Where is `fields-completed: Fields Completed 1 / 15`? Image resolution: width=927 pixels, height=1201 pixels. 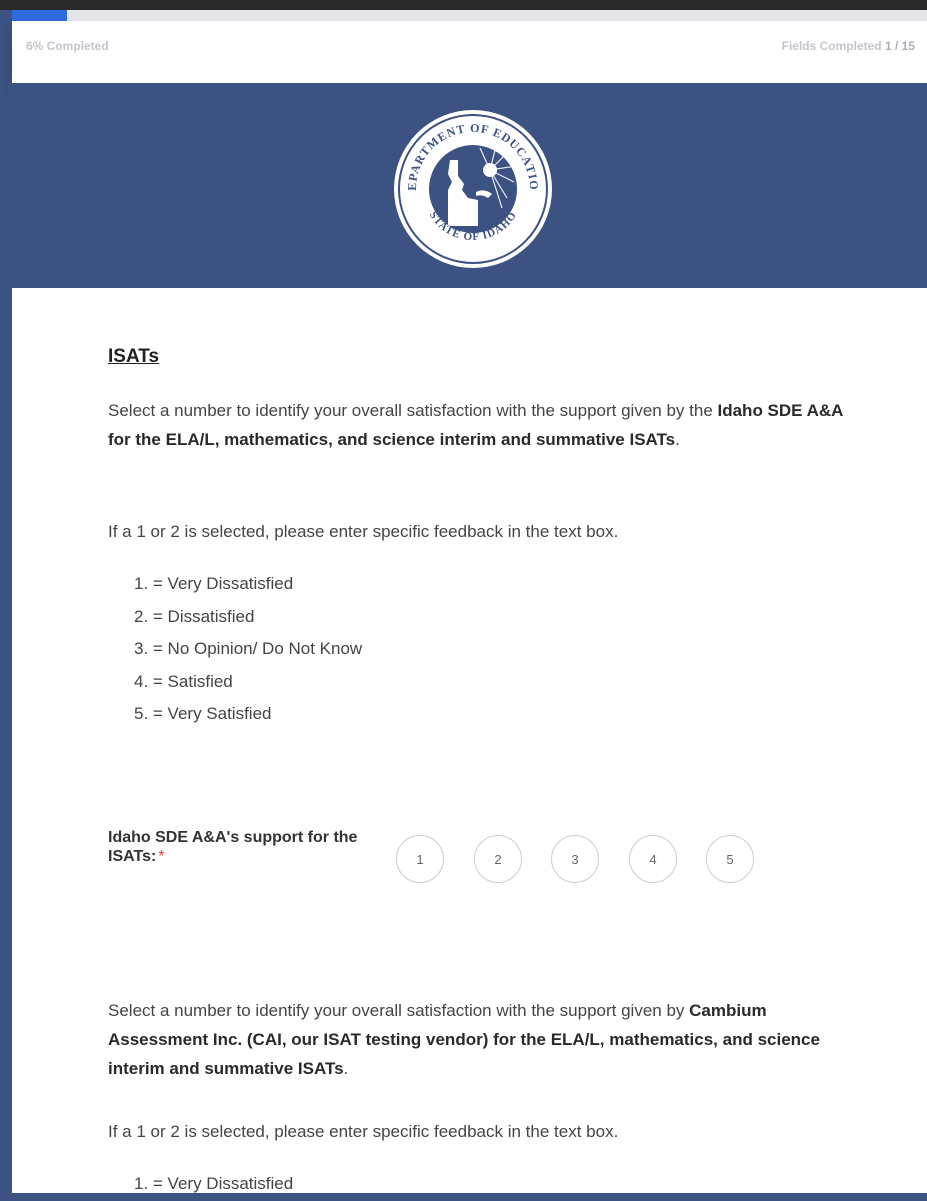
fields-completed: Fields Completed 1 / 15 is located at coordinates (848, 46).